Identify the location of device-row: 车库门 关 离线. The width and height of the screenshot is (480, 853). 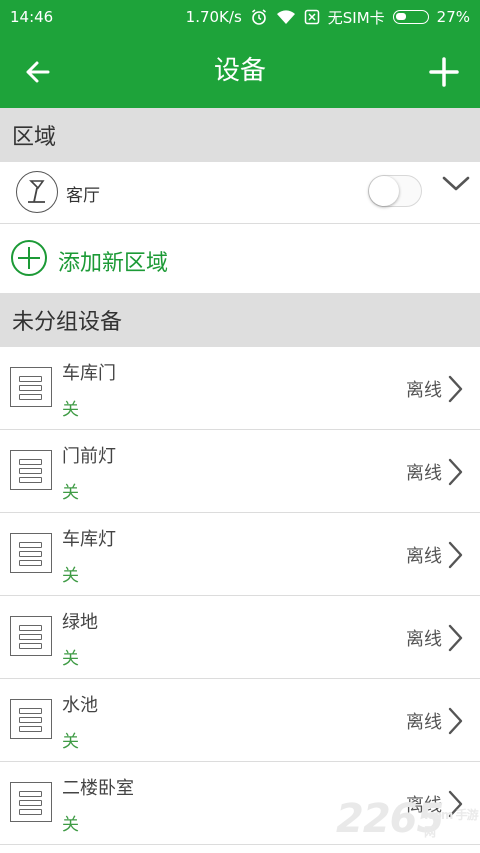
(240, 388).